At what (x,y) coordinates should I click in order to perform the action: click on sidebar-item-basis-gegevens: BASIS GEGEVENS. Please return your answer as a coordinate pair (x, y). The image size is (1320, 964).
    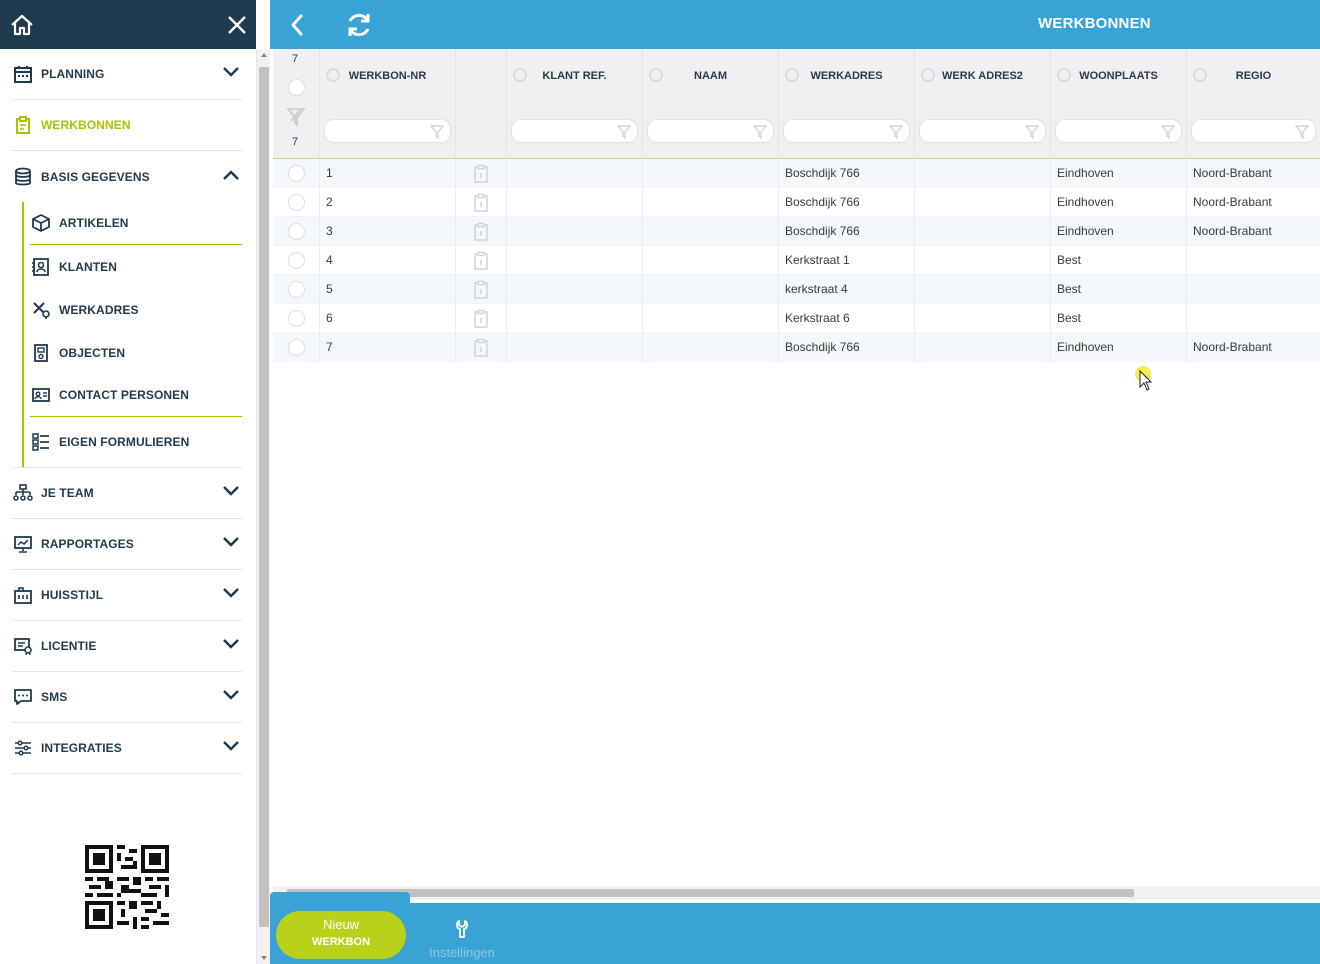
    Looking at the image, I should click on (127, 176).